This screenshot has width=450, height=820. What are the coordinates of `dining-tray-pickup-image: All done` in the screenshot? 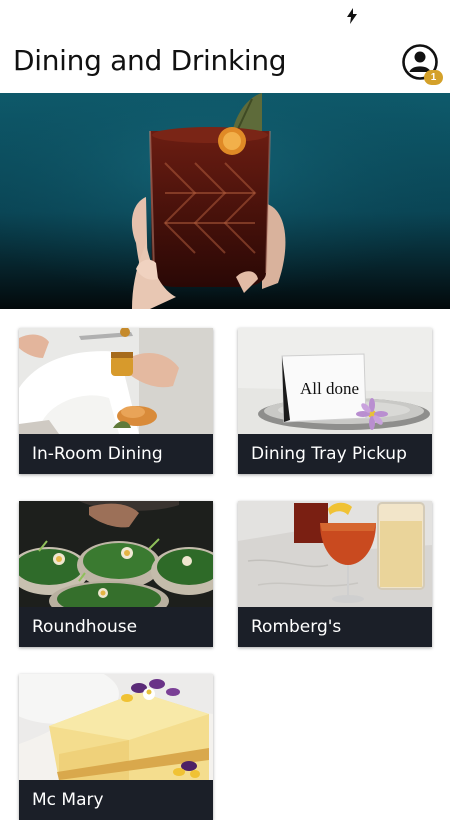 It's located at (335, 381).